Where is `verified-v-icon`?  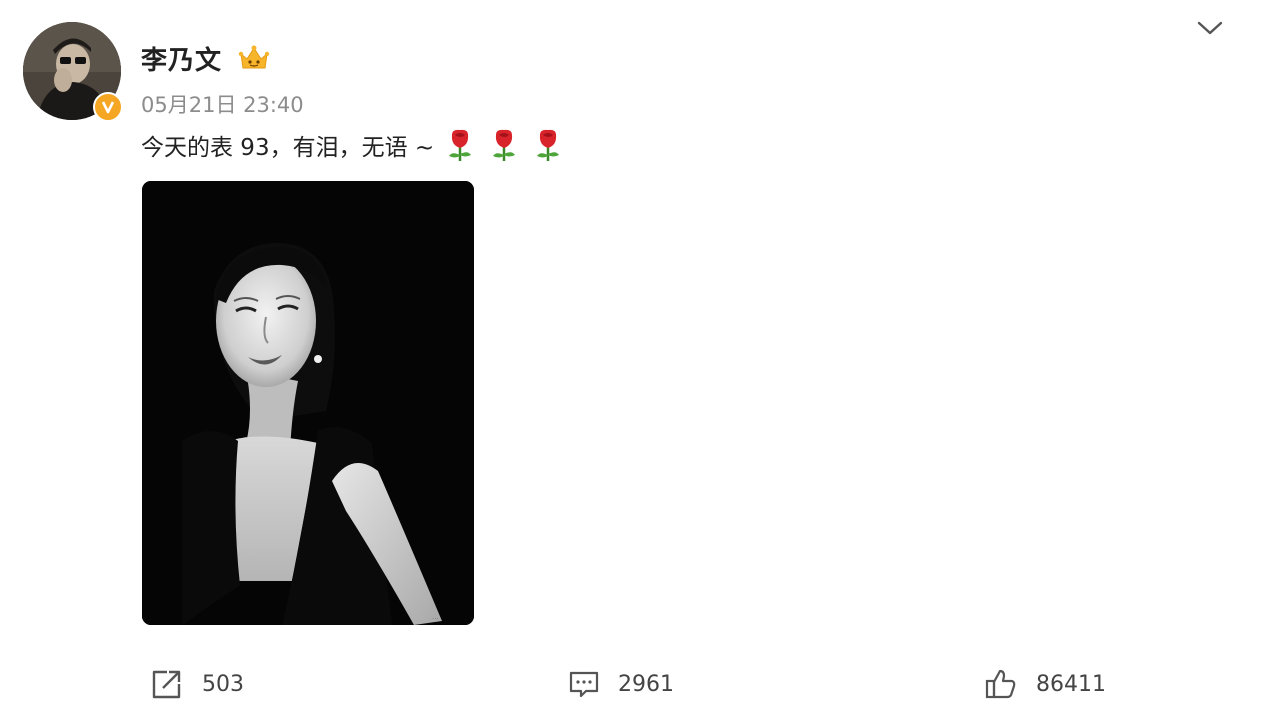 verified-v-icon is located at coordinates (108, 107).